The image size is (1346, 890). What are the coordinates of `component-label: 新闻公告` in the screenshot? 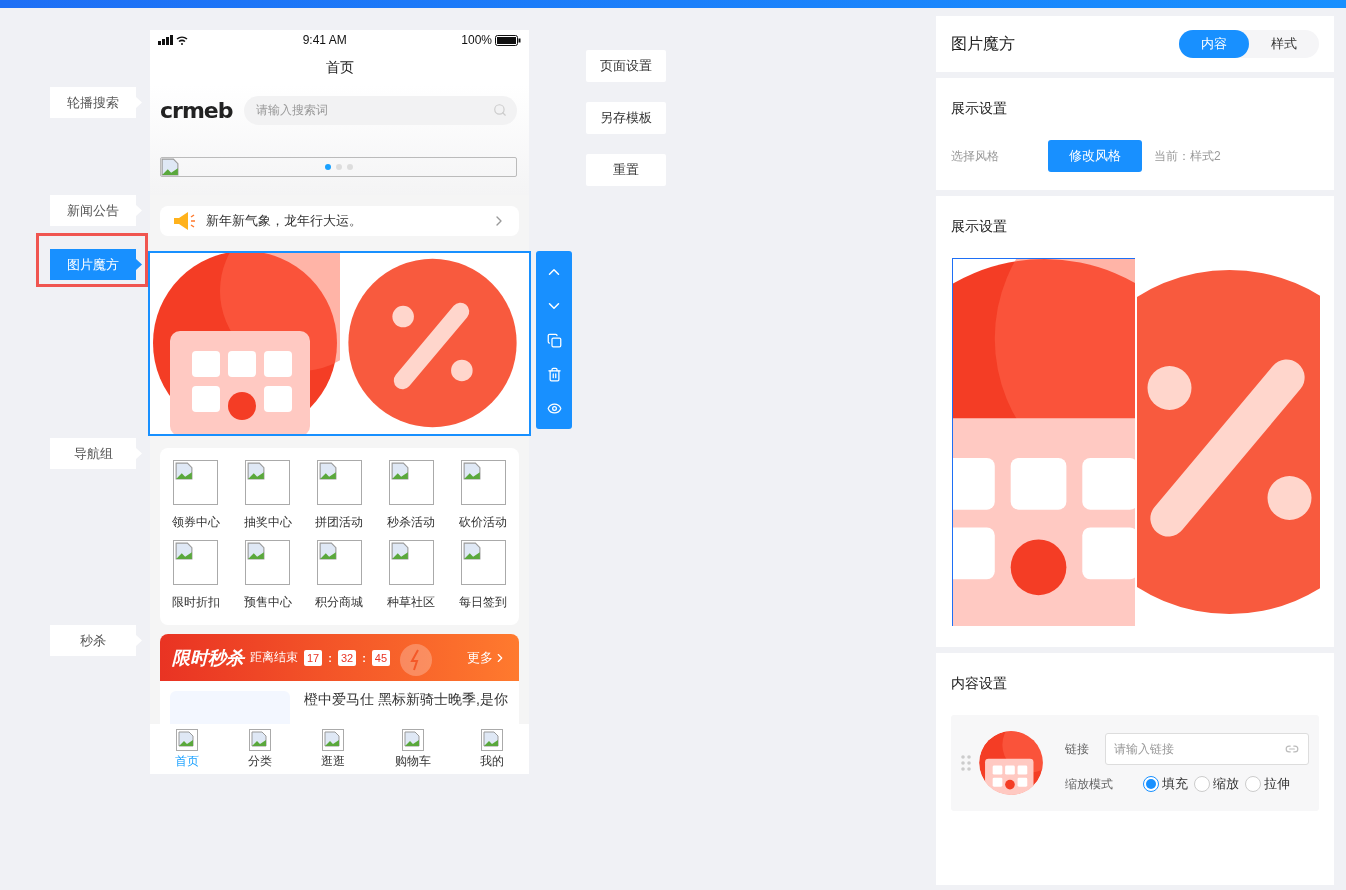 It's located at (96, 210).